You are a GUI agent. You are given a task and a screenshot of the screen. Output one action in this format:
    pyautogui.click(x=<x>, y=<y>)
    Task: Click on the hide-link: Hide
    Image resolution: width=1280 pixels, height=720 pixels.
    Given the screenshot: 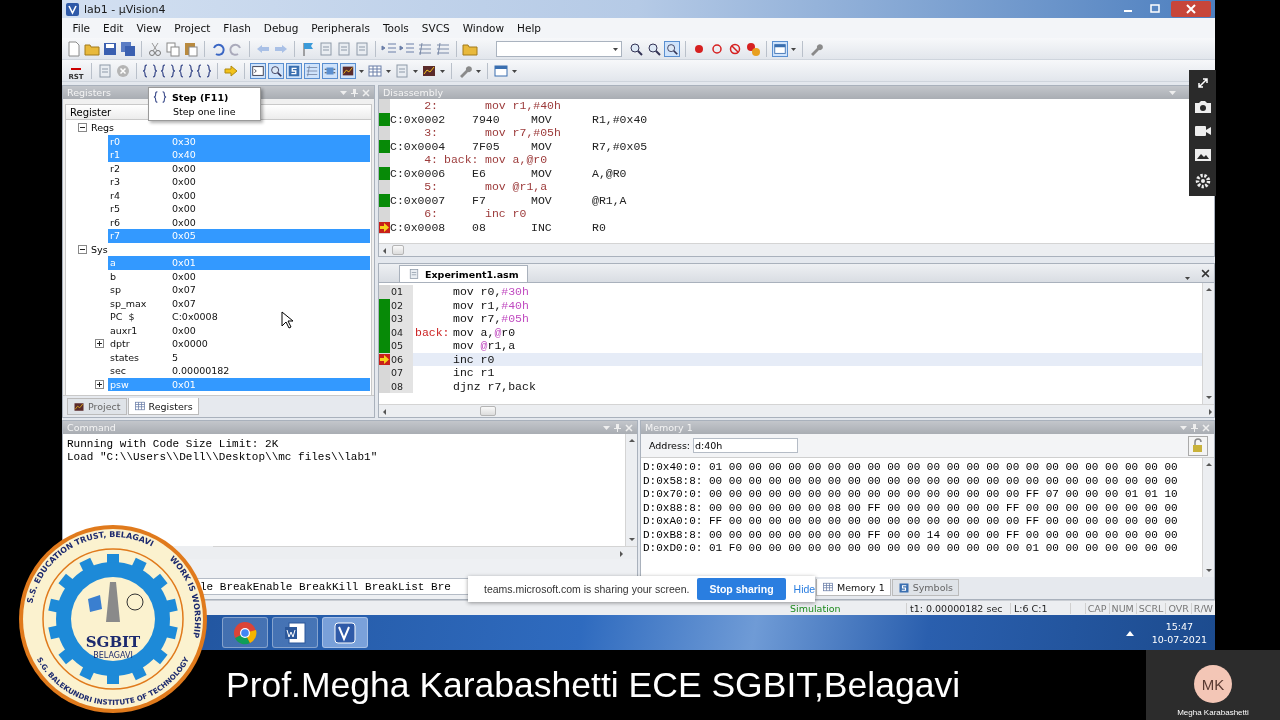 What is the action you would take?
    pyautogui.click(x=804, y=589)
    